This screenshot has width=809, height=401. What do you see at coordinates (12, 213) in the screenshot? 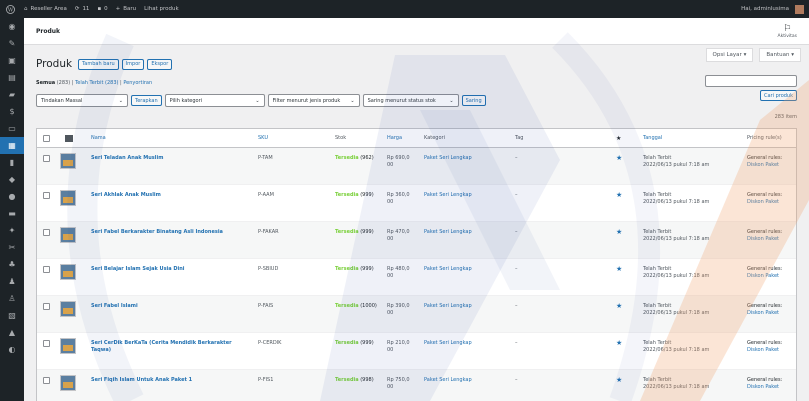
I see `plugins-icon: ▬` at bounding box center [12, 213].